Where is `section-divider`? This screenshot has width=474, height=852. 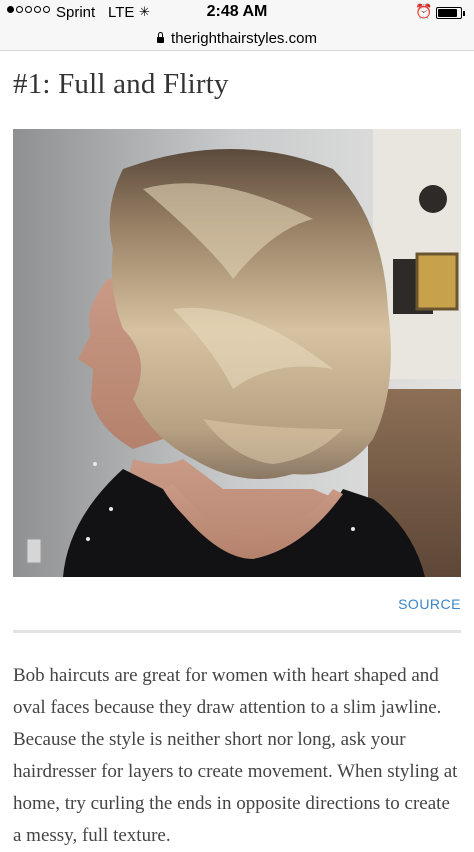
section-divider is located at coordinates (237, 631).